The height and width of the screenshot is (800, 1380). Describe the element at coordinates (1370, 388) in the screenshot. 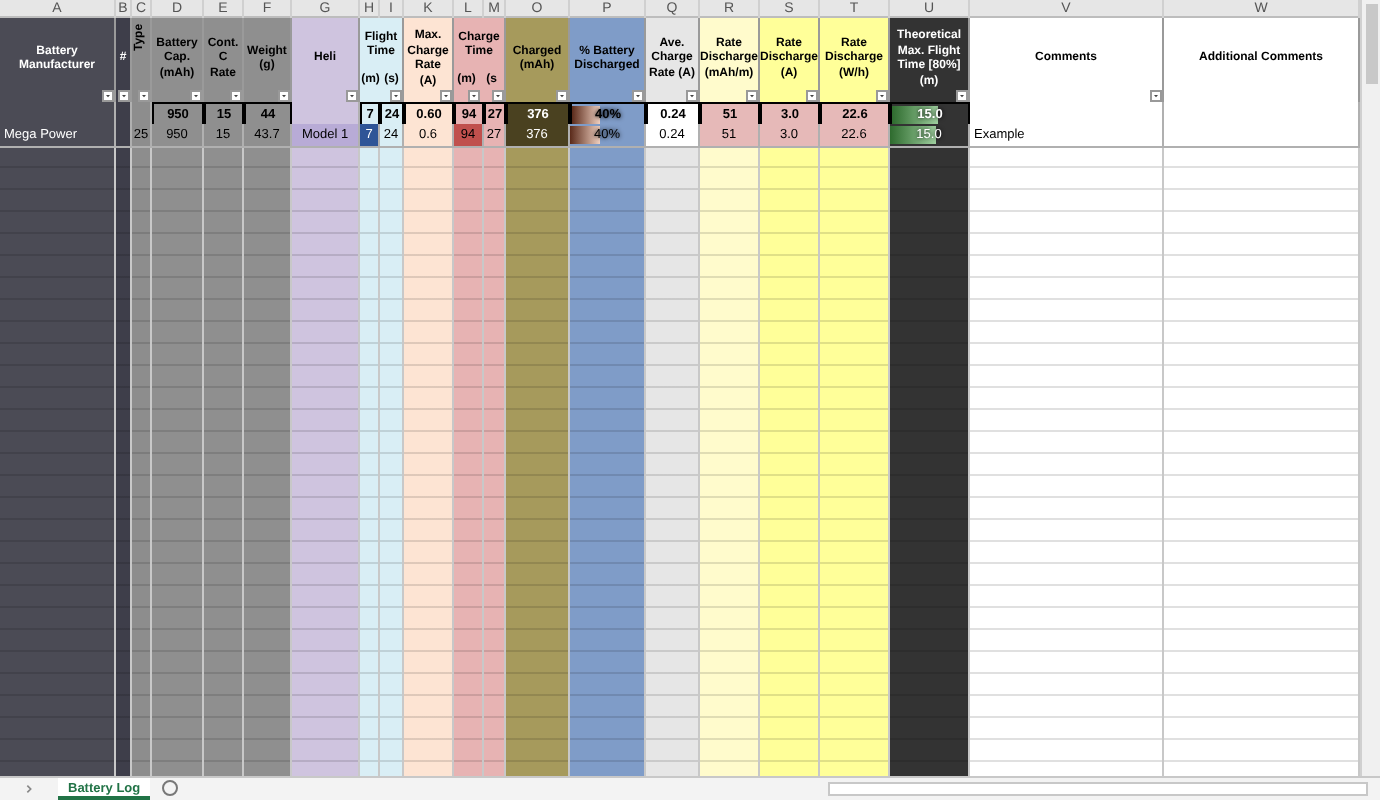

I see `vertical-scrollbar` at that location.